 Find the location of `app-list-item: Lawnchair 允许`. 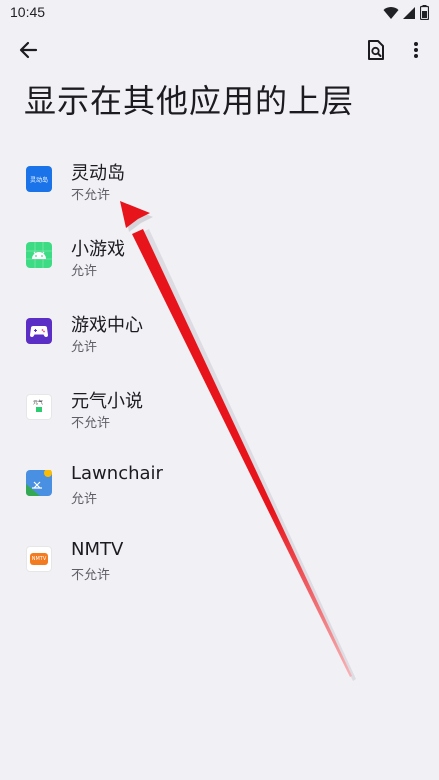

app-list-item: Lawnchair 允许 is located at coordinates (219, 492).